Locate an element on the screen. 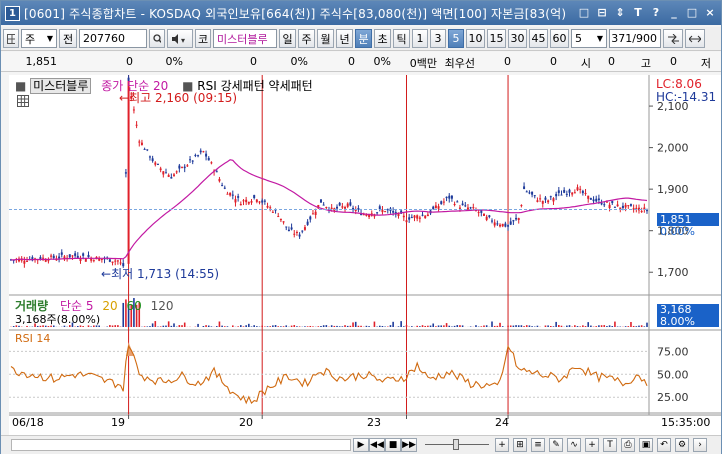 This screenshot has width=722, height=454. fast-forward-button: ▶▶ is located at coordinates (409, 445).